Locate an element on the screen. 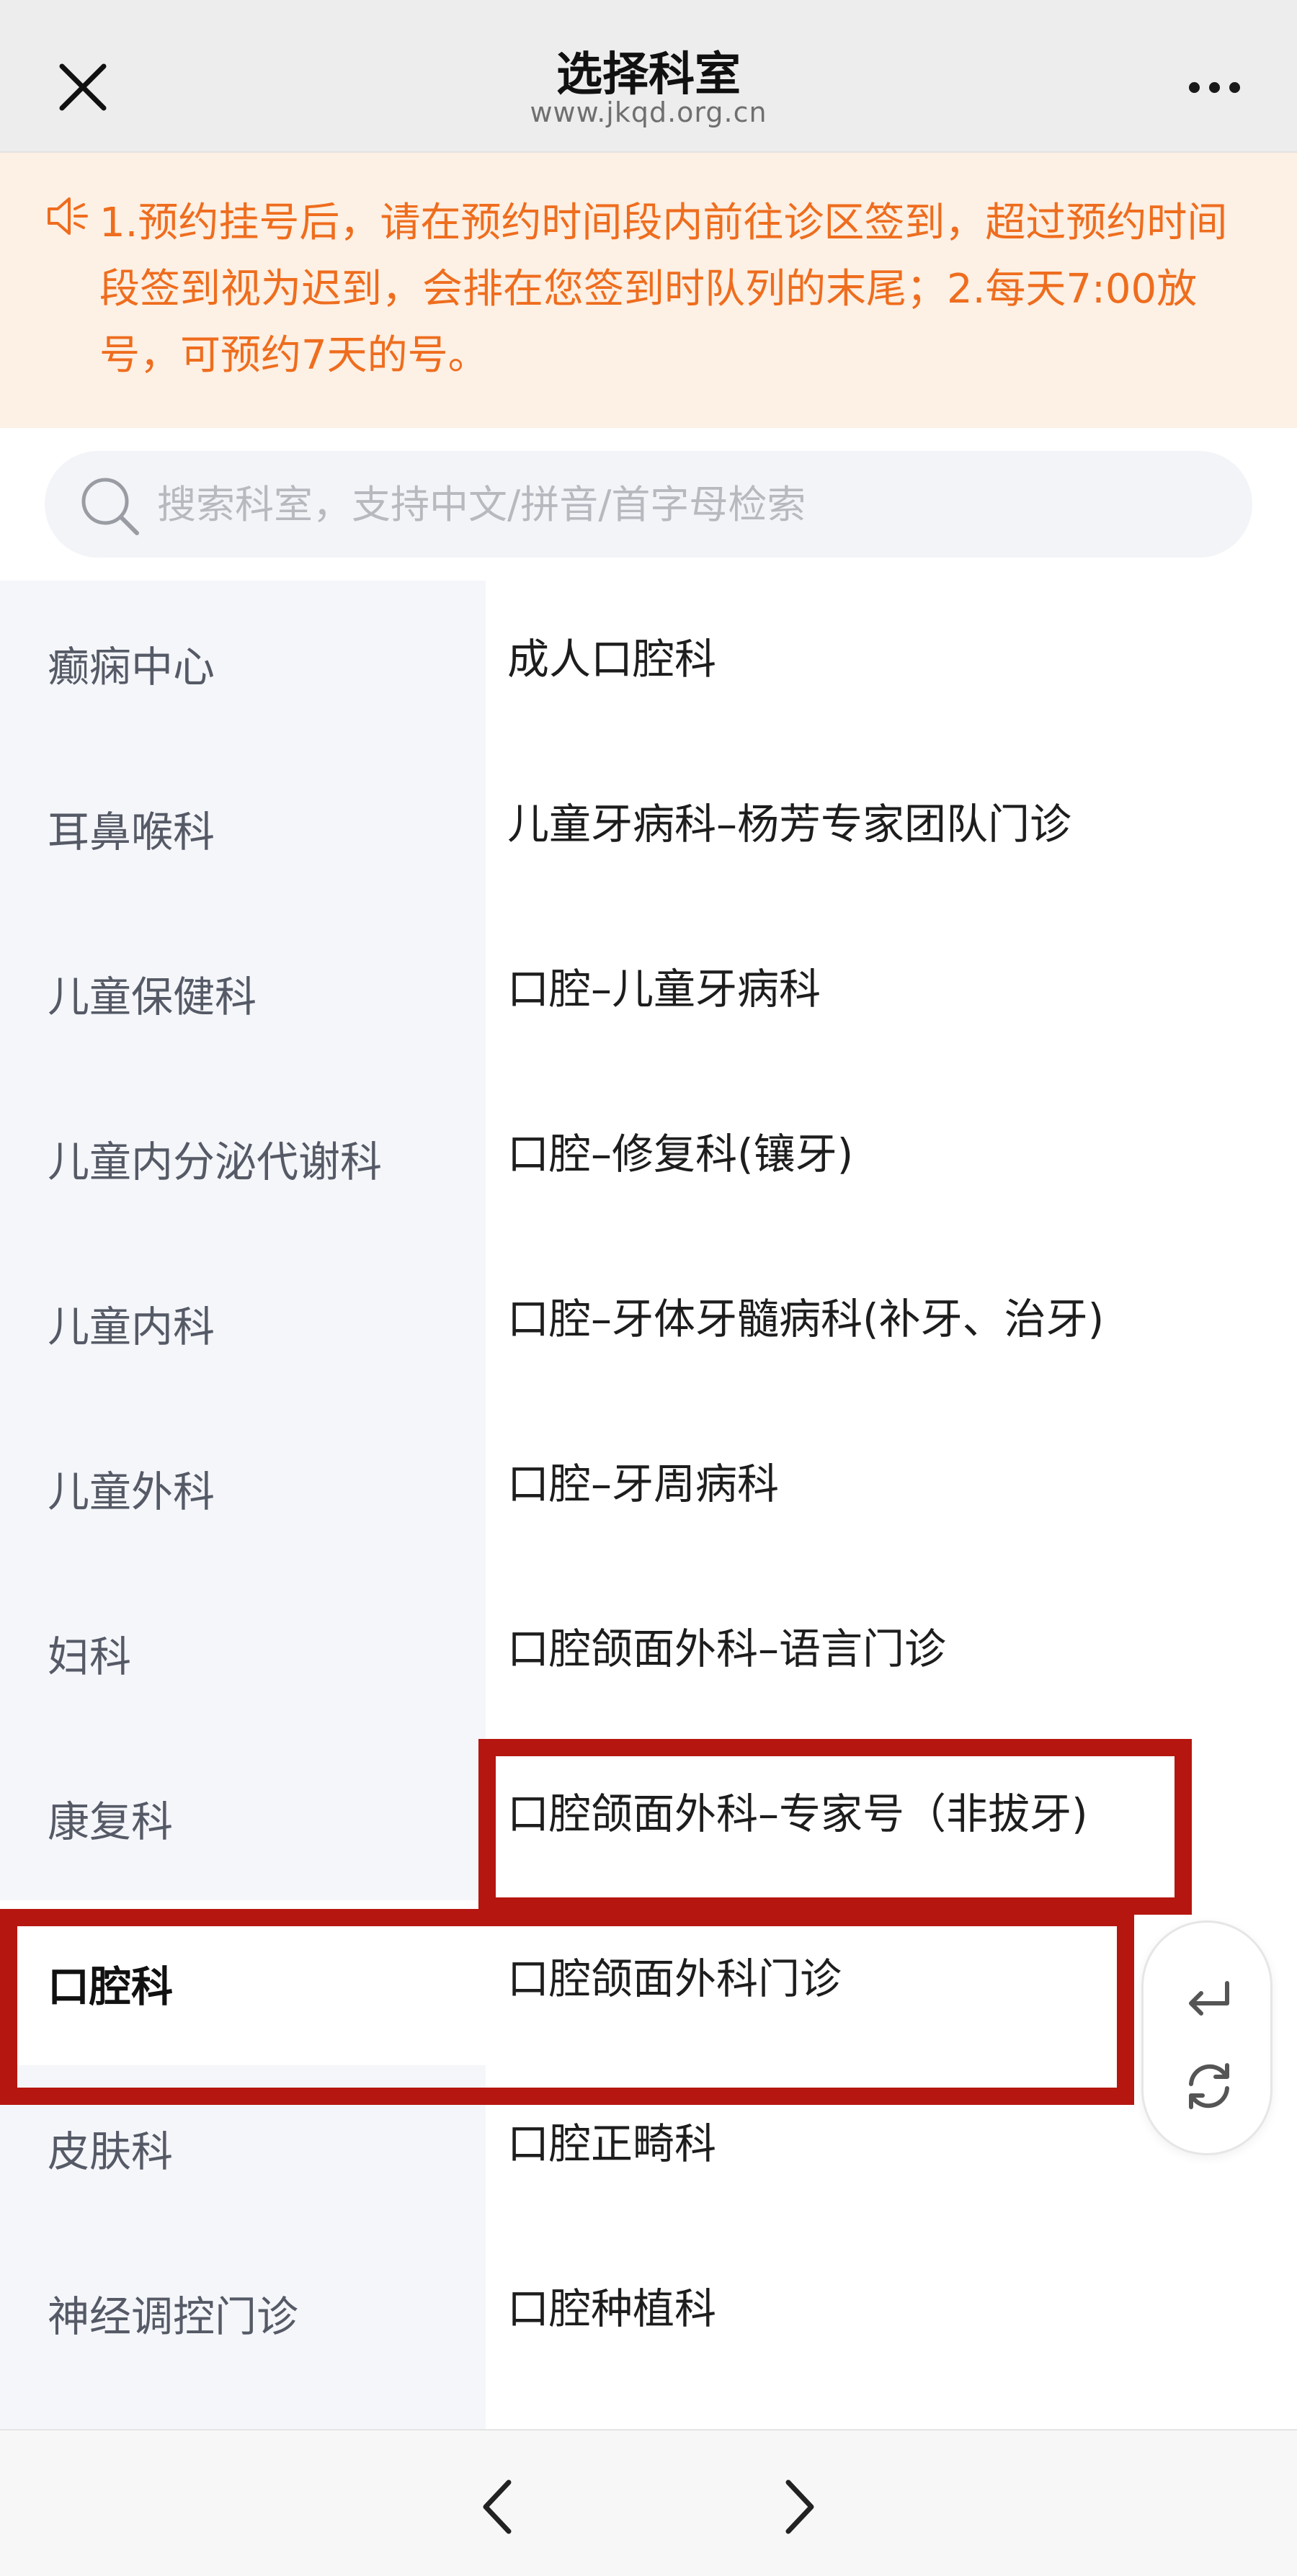 The image size is (1297, 2576). department-item: 口腔–儿童牙病科 is located at coordinates (891, 993).